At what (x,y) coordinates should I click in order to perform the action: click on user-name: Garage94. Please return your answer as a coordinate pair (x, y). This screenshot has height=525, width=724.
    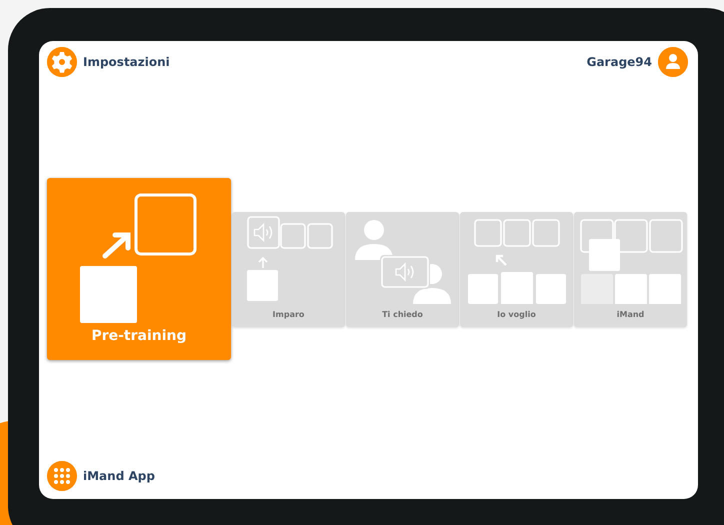
    Looking at the image, I should click on (619, 62).